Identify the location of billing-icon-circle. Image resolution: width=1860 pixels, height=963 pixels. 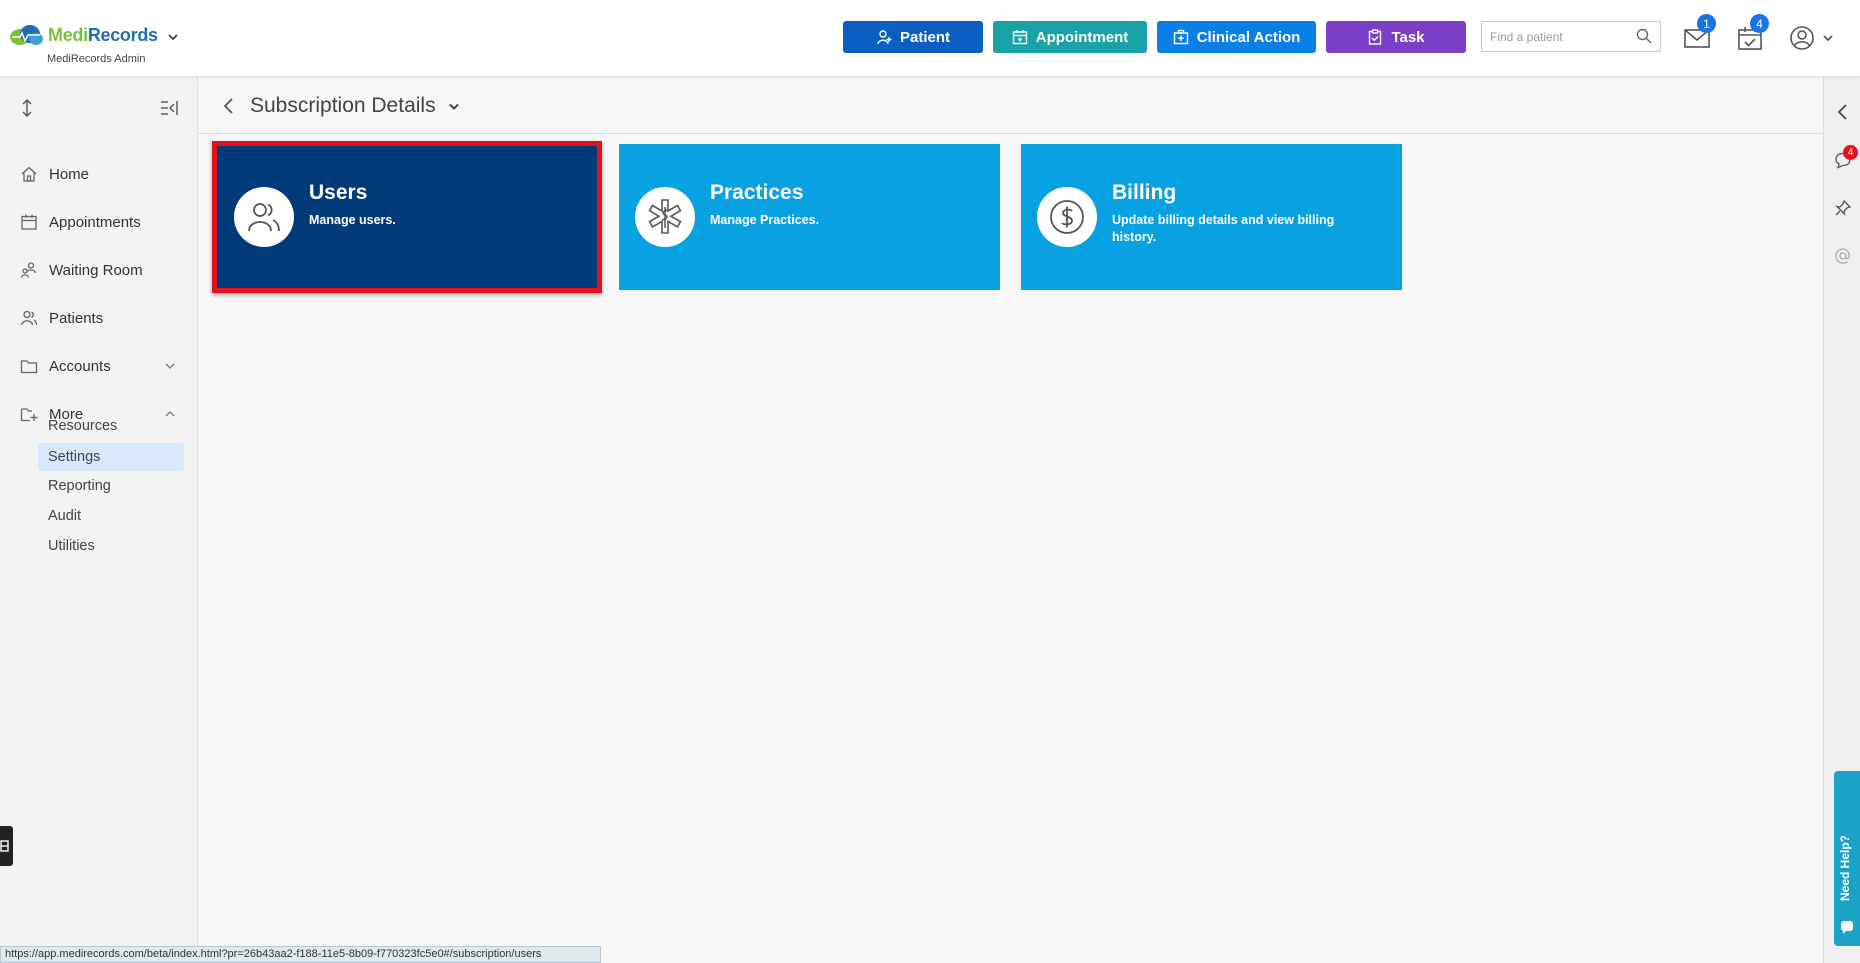
(1067, 217).